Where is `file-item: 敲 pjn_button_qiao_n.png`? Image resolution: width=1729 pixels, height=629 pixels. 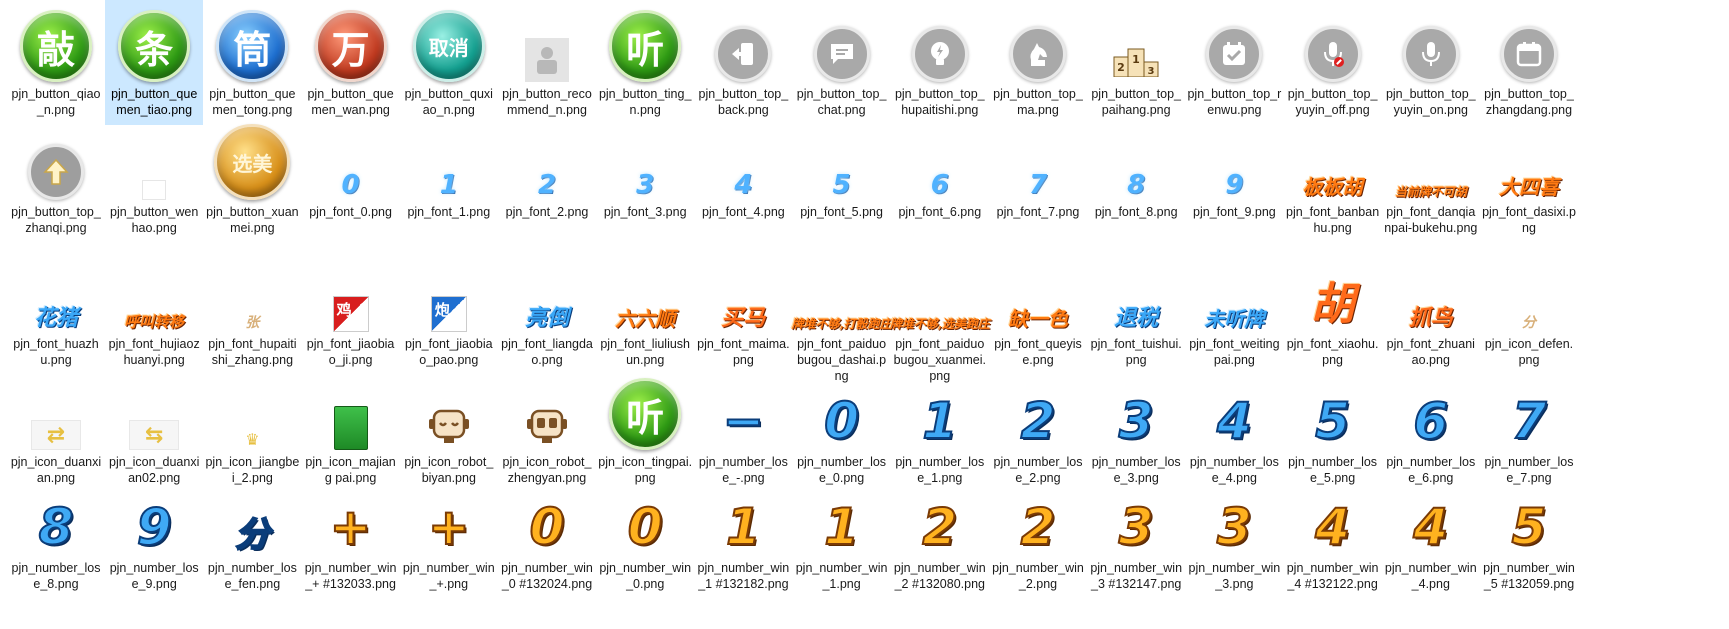 file-item: 敲 pjn_button_qiao_n.png is located at coordinates (56, 62).